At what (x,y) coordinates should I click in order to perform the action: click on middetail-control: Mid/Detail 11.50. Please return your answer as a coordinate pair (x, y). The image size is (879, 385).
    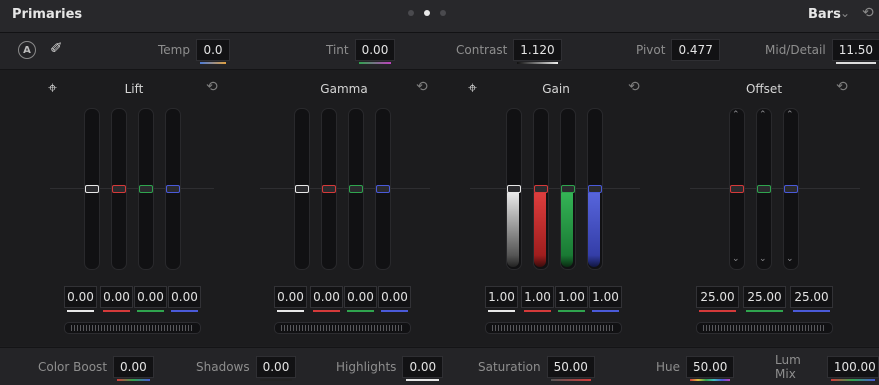
    Looking at the image, I should click on (822, 51).